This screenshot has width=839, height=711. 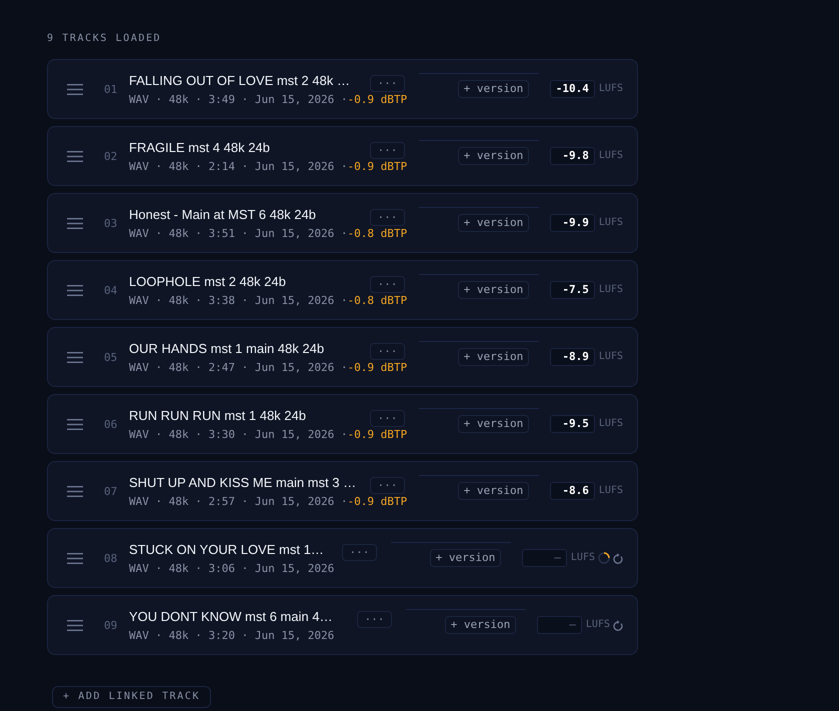 What do you see at coordinates (238, 367) in the screenshot?
I see `track-meta: WAV · 48k · 2:47 · Jun 15, 2026 ·` at bounding box center [238, 367].